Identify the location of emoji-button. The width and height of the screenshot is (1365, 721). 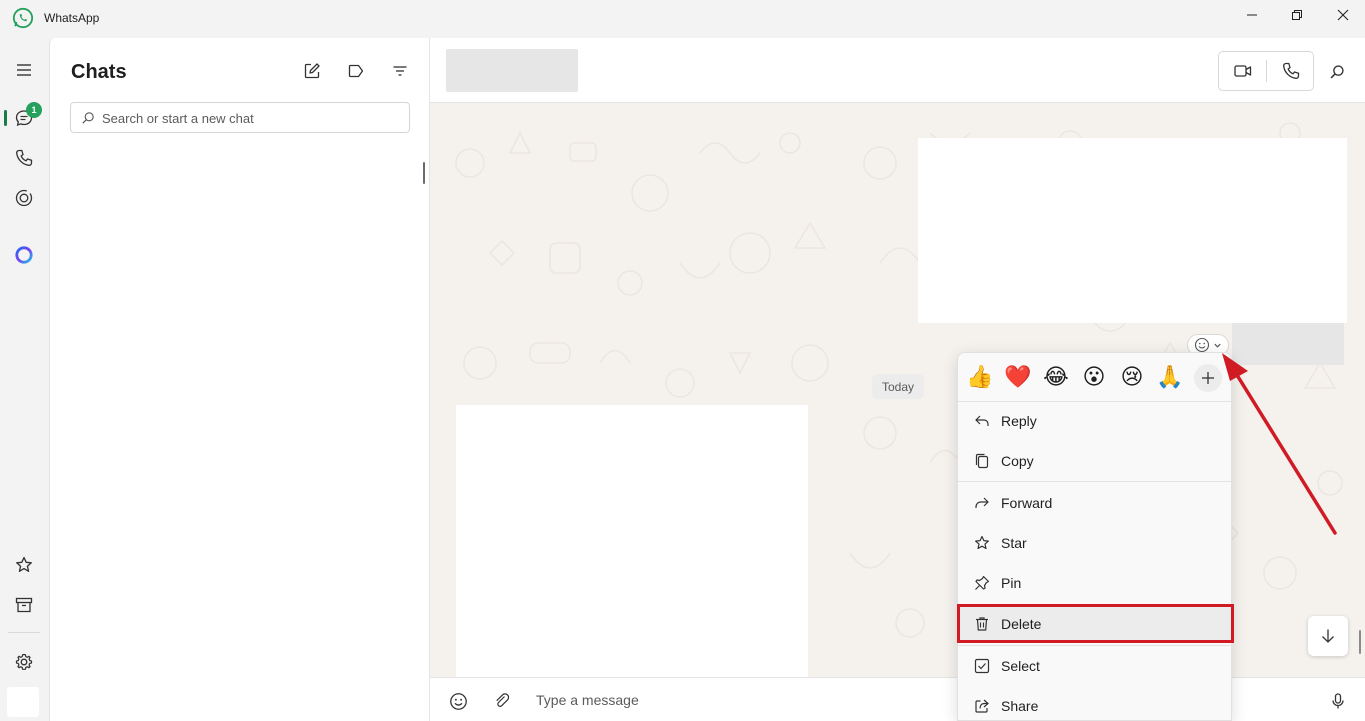
(458, 701).